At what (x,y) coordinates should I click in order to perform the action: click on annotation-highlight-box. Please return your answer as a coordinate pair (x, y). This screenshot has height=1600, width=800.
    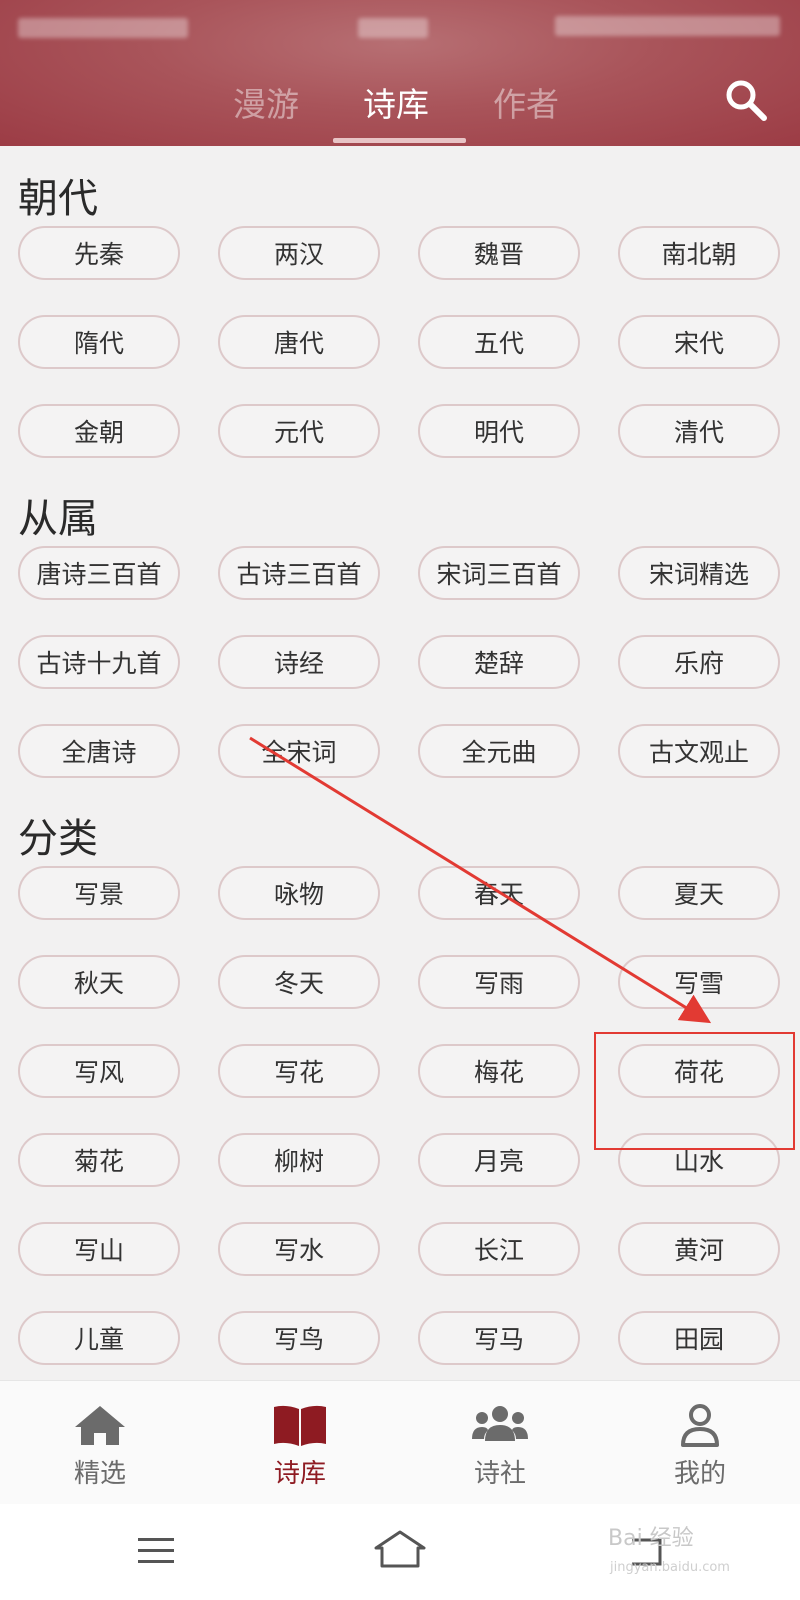
    Looking at the image, I should click on (694, 1091).